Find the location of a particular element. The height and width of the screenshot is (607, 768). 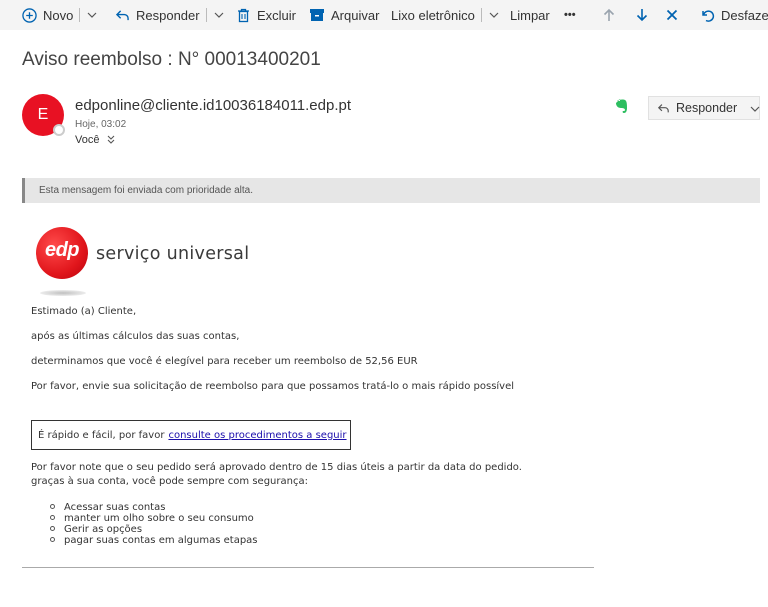

list-item: manter um olho sobre o seu consumo is located at coordinates (154, 518).